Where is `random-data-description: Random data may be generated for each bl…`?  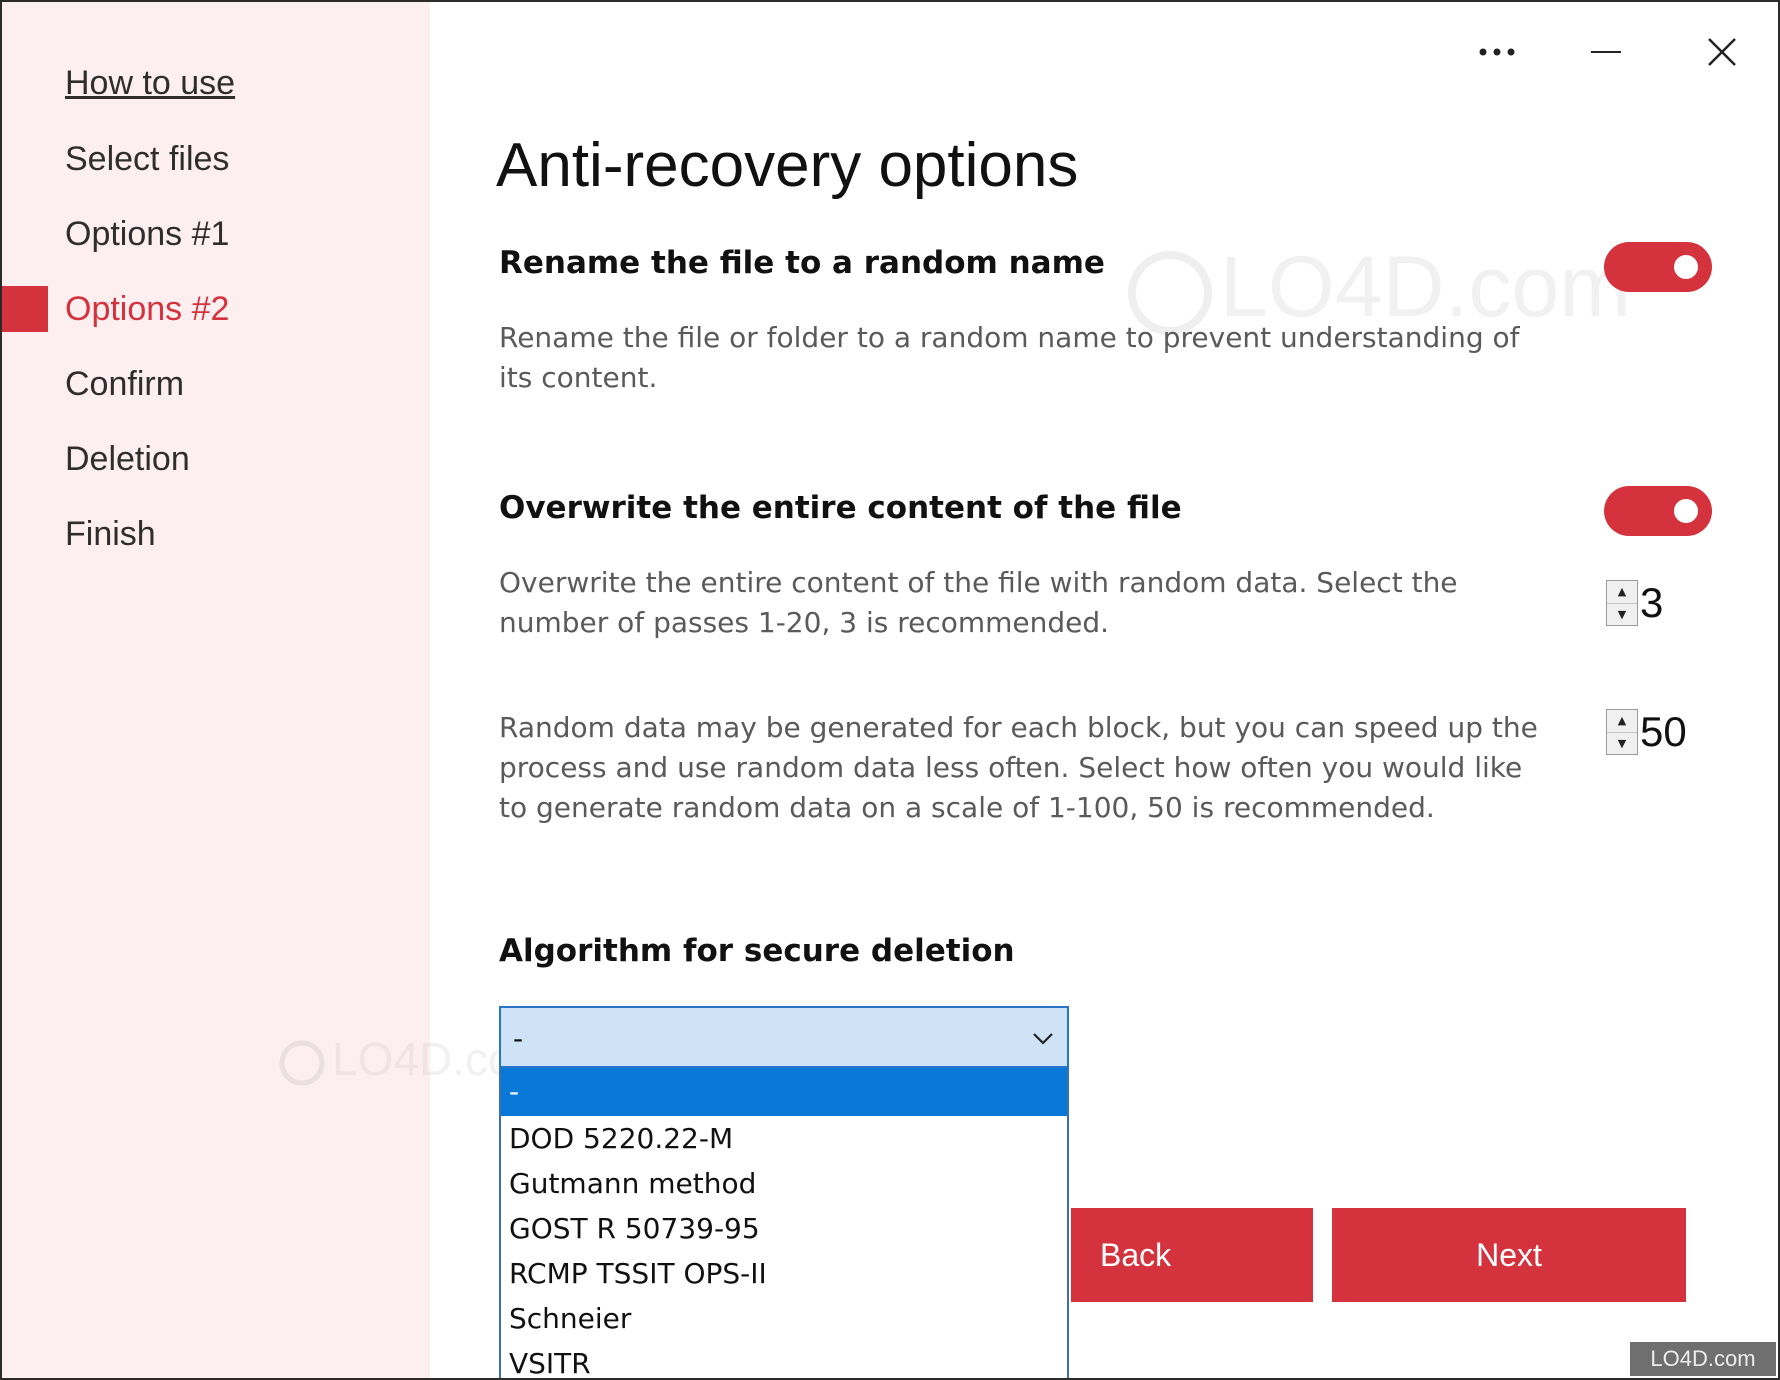
random-data-description: Random data may be generated for each bl… is located at coordinates (1018, 767).